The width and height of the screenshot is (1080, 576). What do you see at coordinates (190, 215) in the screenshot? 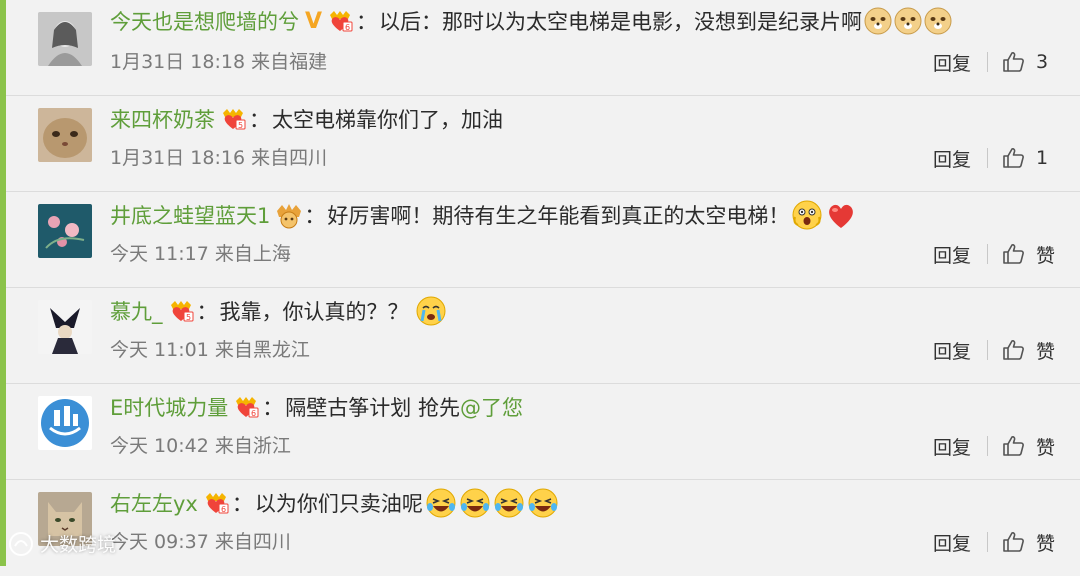
I see `username: 井底之蛙望蓝天1` at bounding box center [190, 215].